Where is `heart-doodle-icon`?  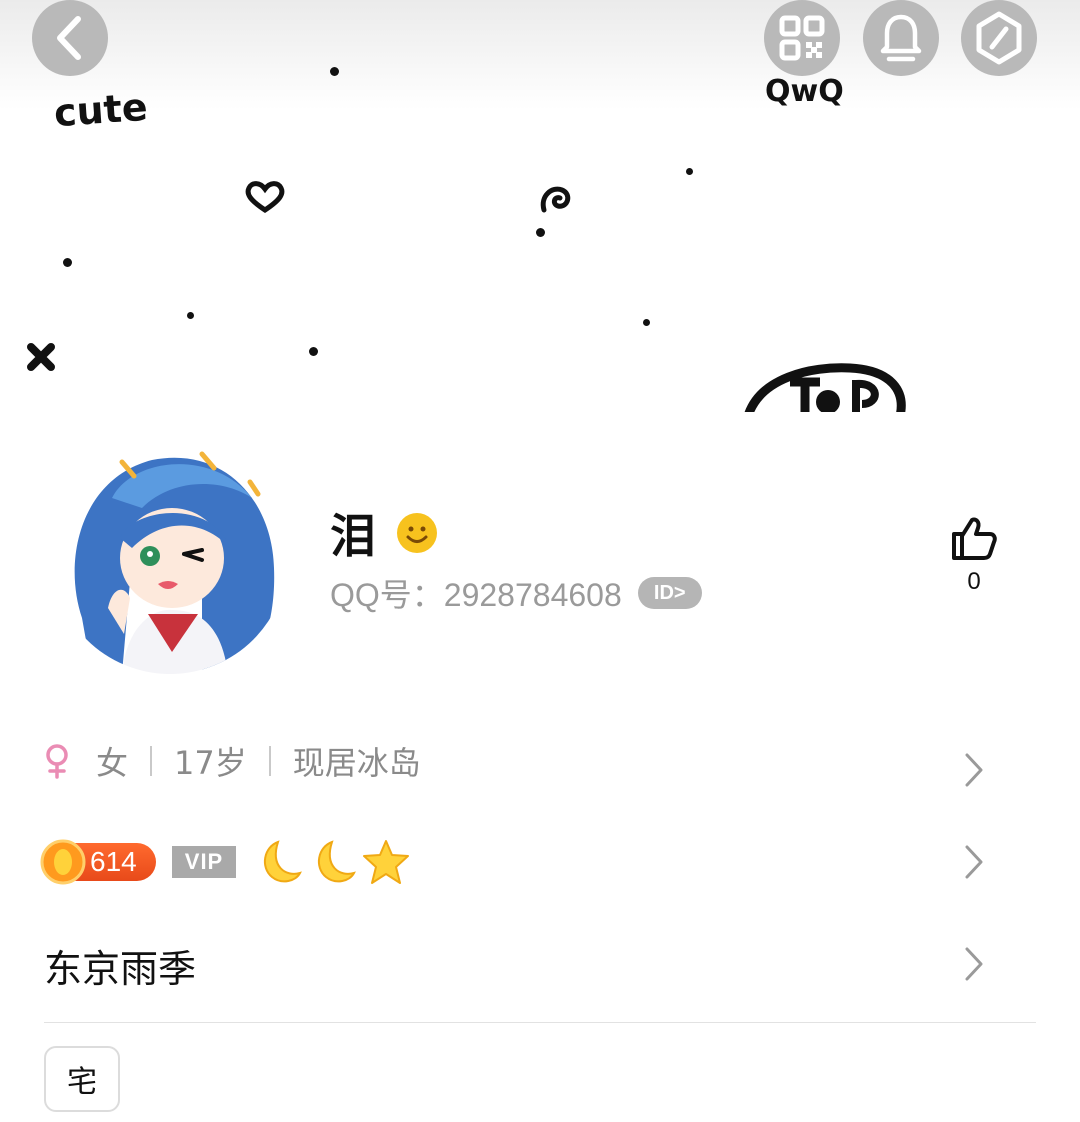 heart-doodle-icon is located at coordinates (265, 197).